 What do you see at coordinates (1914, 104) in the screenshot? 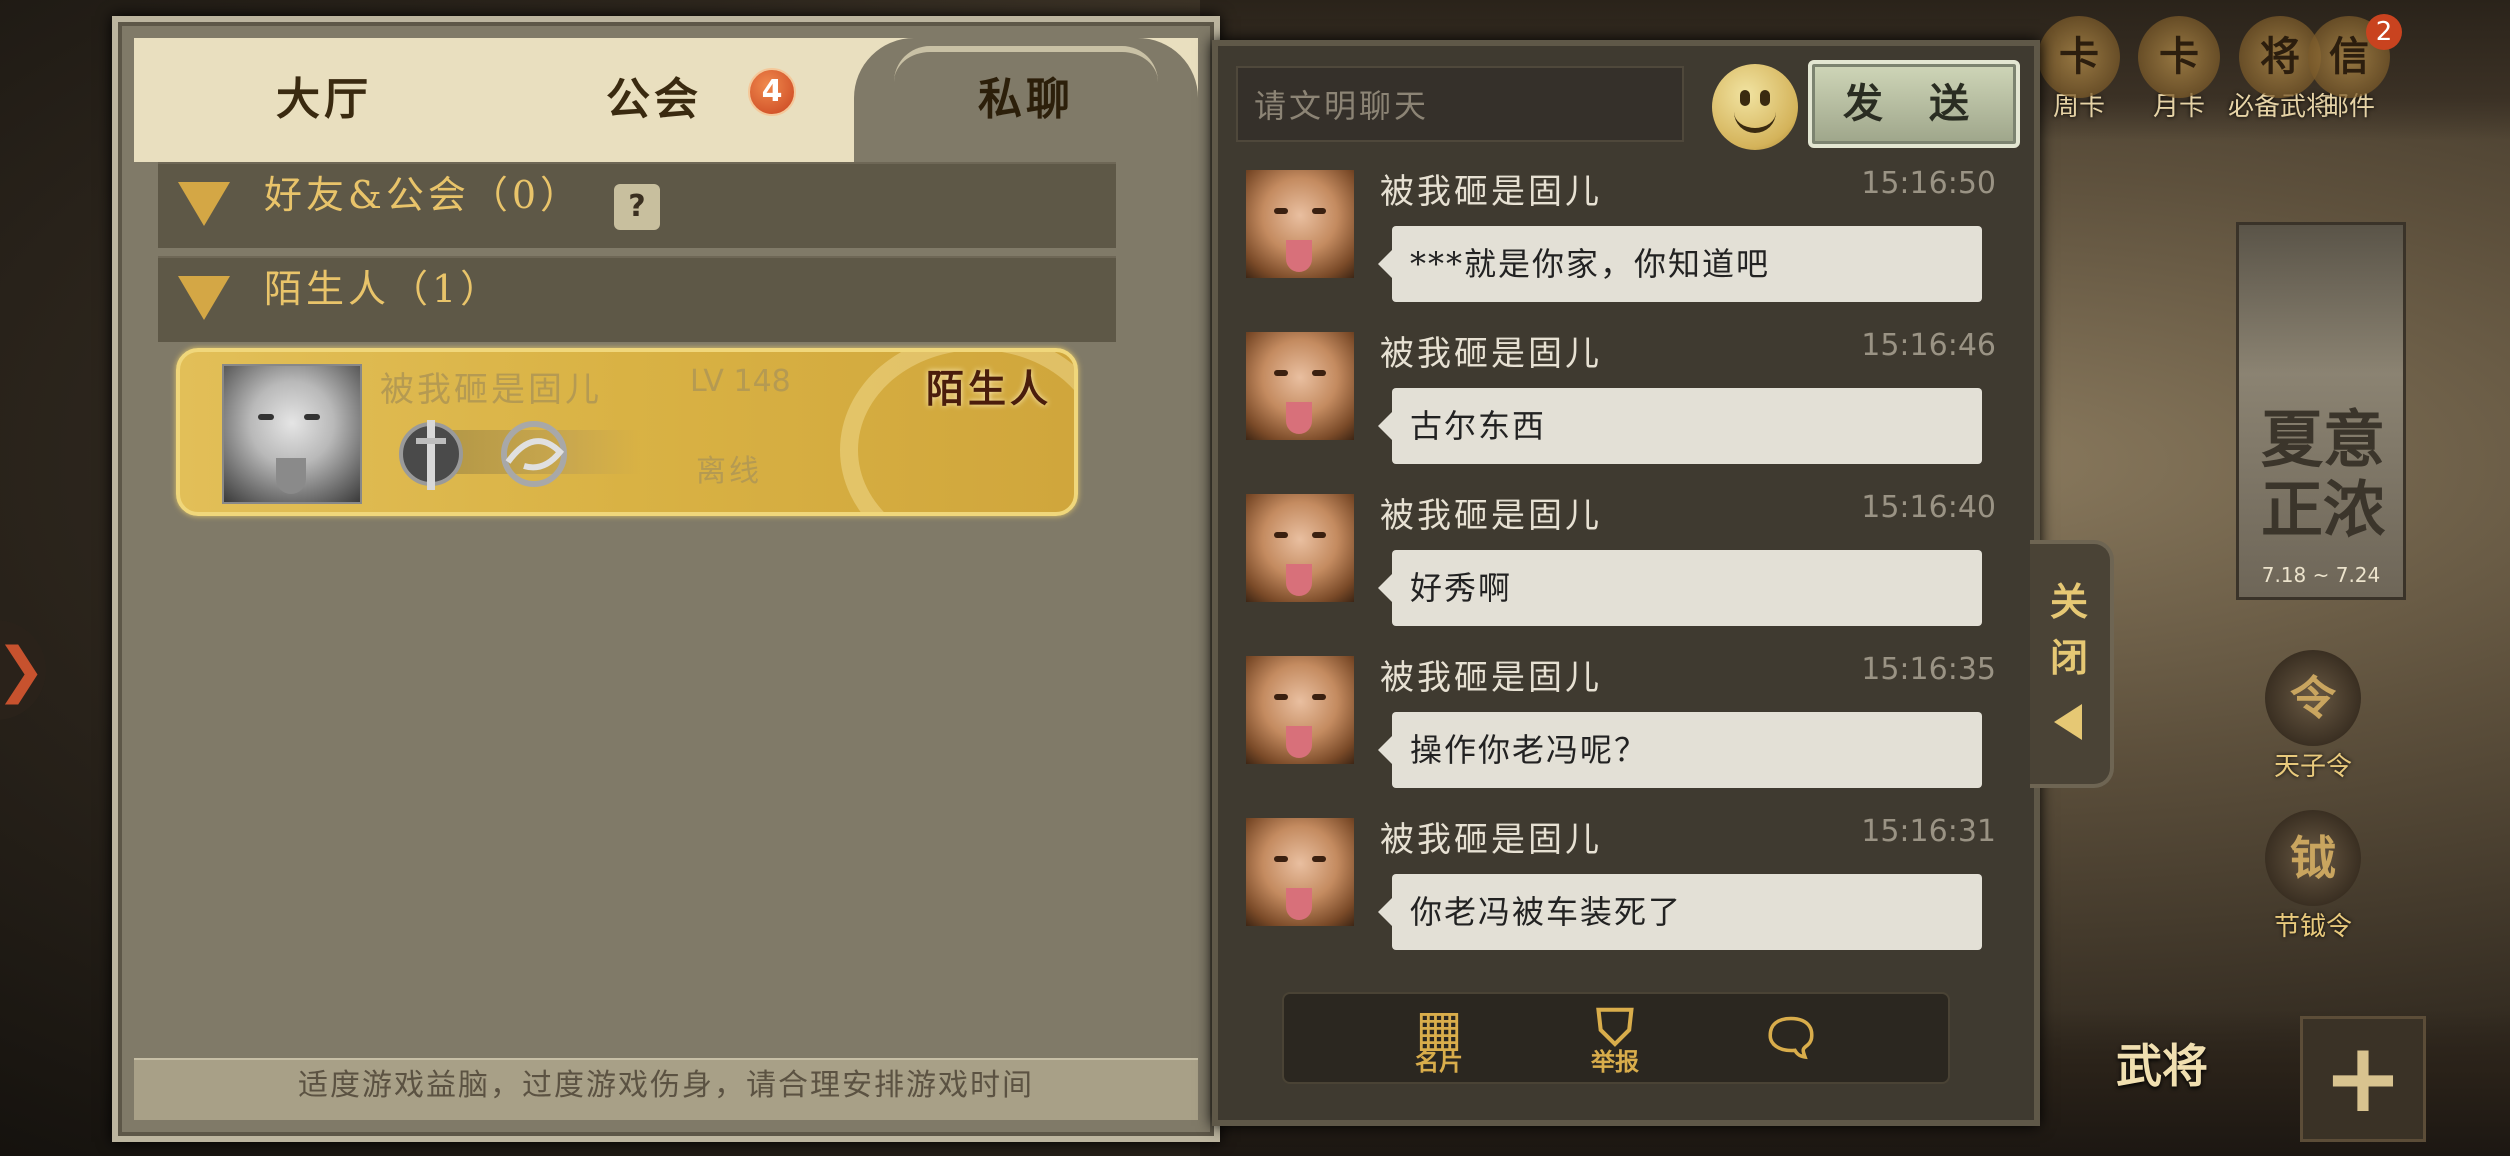
I see `send-button: 发 送` at bounding box center [1914, 104].